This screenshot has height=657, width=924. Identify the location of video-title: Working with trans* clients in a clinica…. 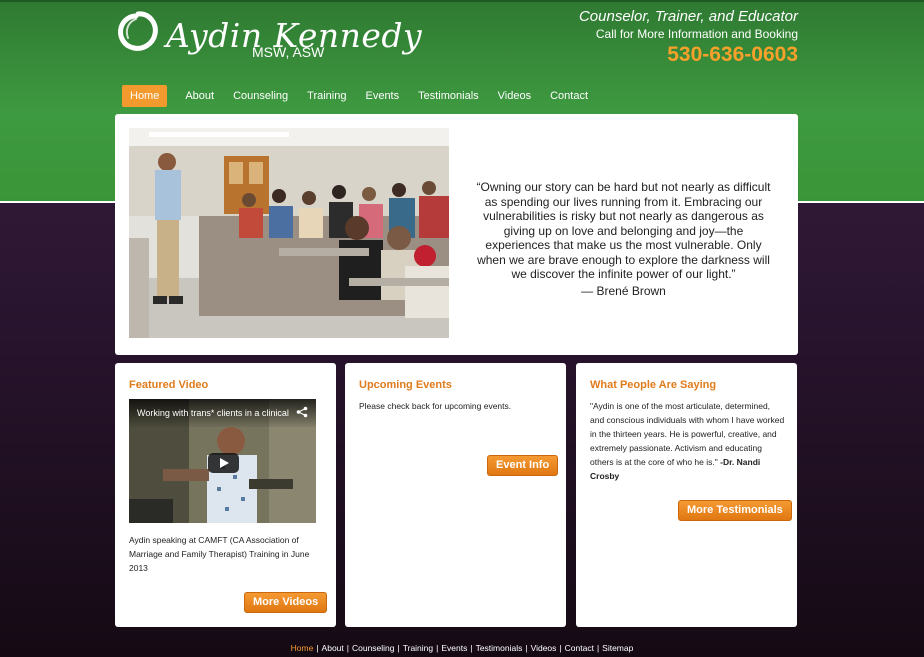
(213, 413).